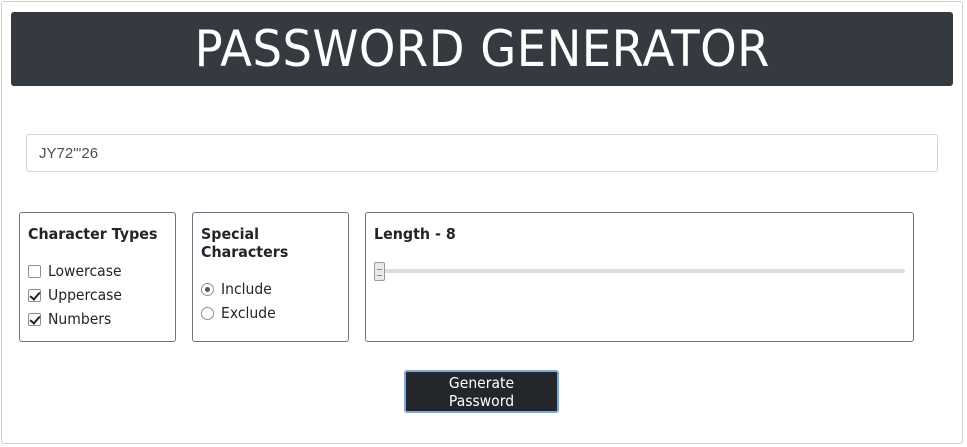 The width and height of the screenshot is (967, 447). What do you see at coordinates (34, 295) in the screenshot?
I see `uppercase-checkbox` at bounding box center [34, 295].